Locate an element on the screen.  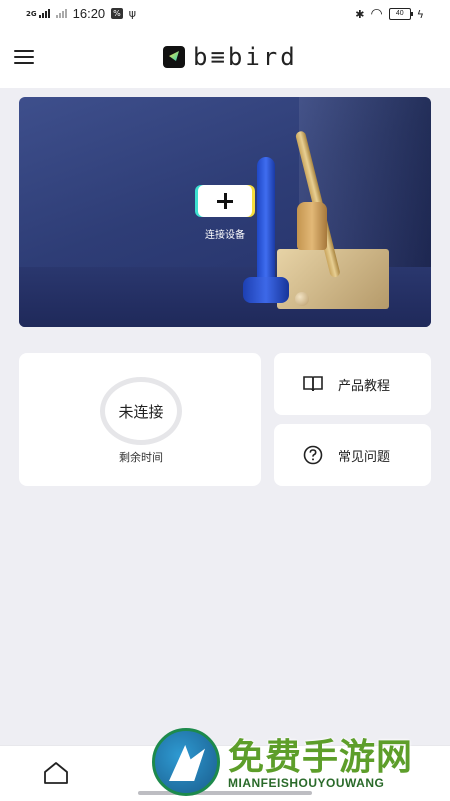
battery-icon: 40 is located at coordinates (400, 14).